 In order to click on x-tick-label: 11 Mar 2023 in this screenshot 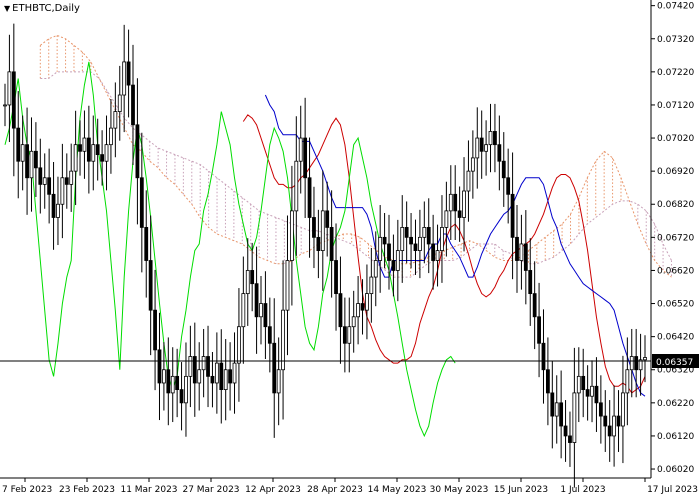, I will do `click(148, 490)`.